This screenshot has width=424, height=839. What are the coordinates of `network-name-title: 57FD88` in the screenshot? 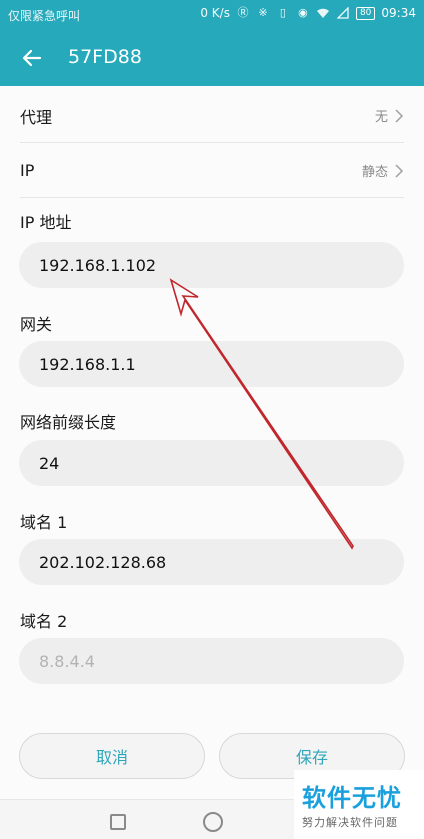 It's located at (105, 57).